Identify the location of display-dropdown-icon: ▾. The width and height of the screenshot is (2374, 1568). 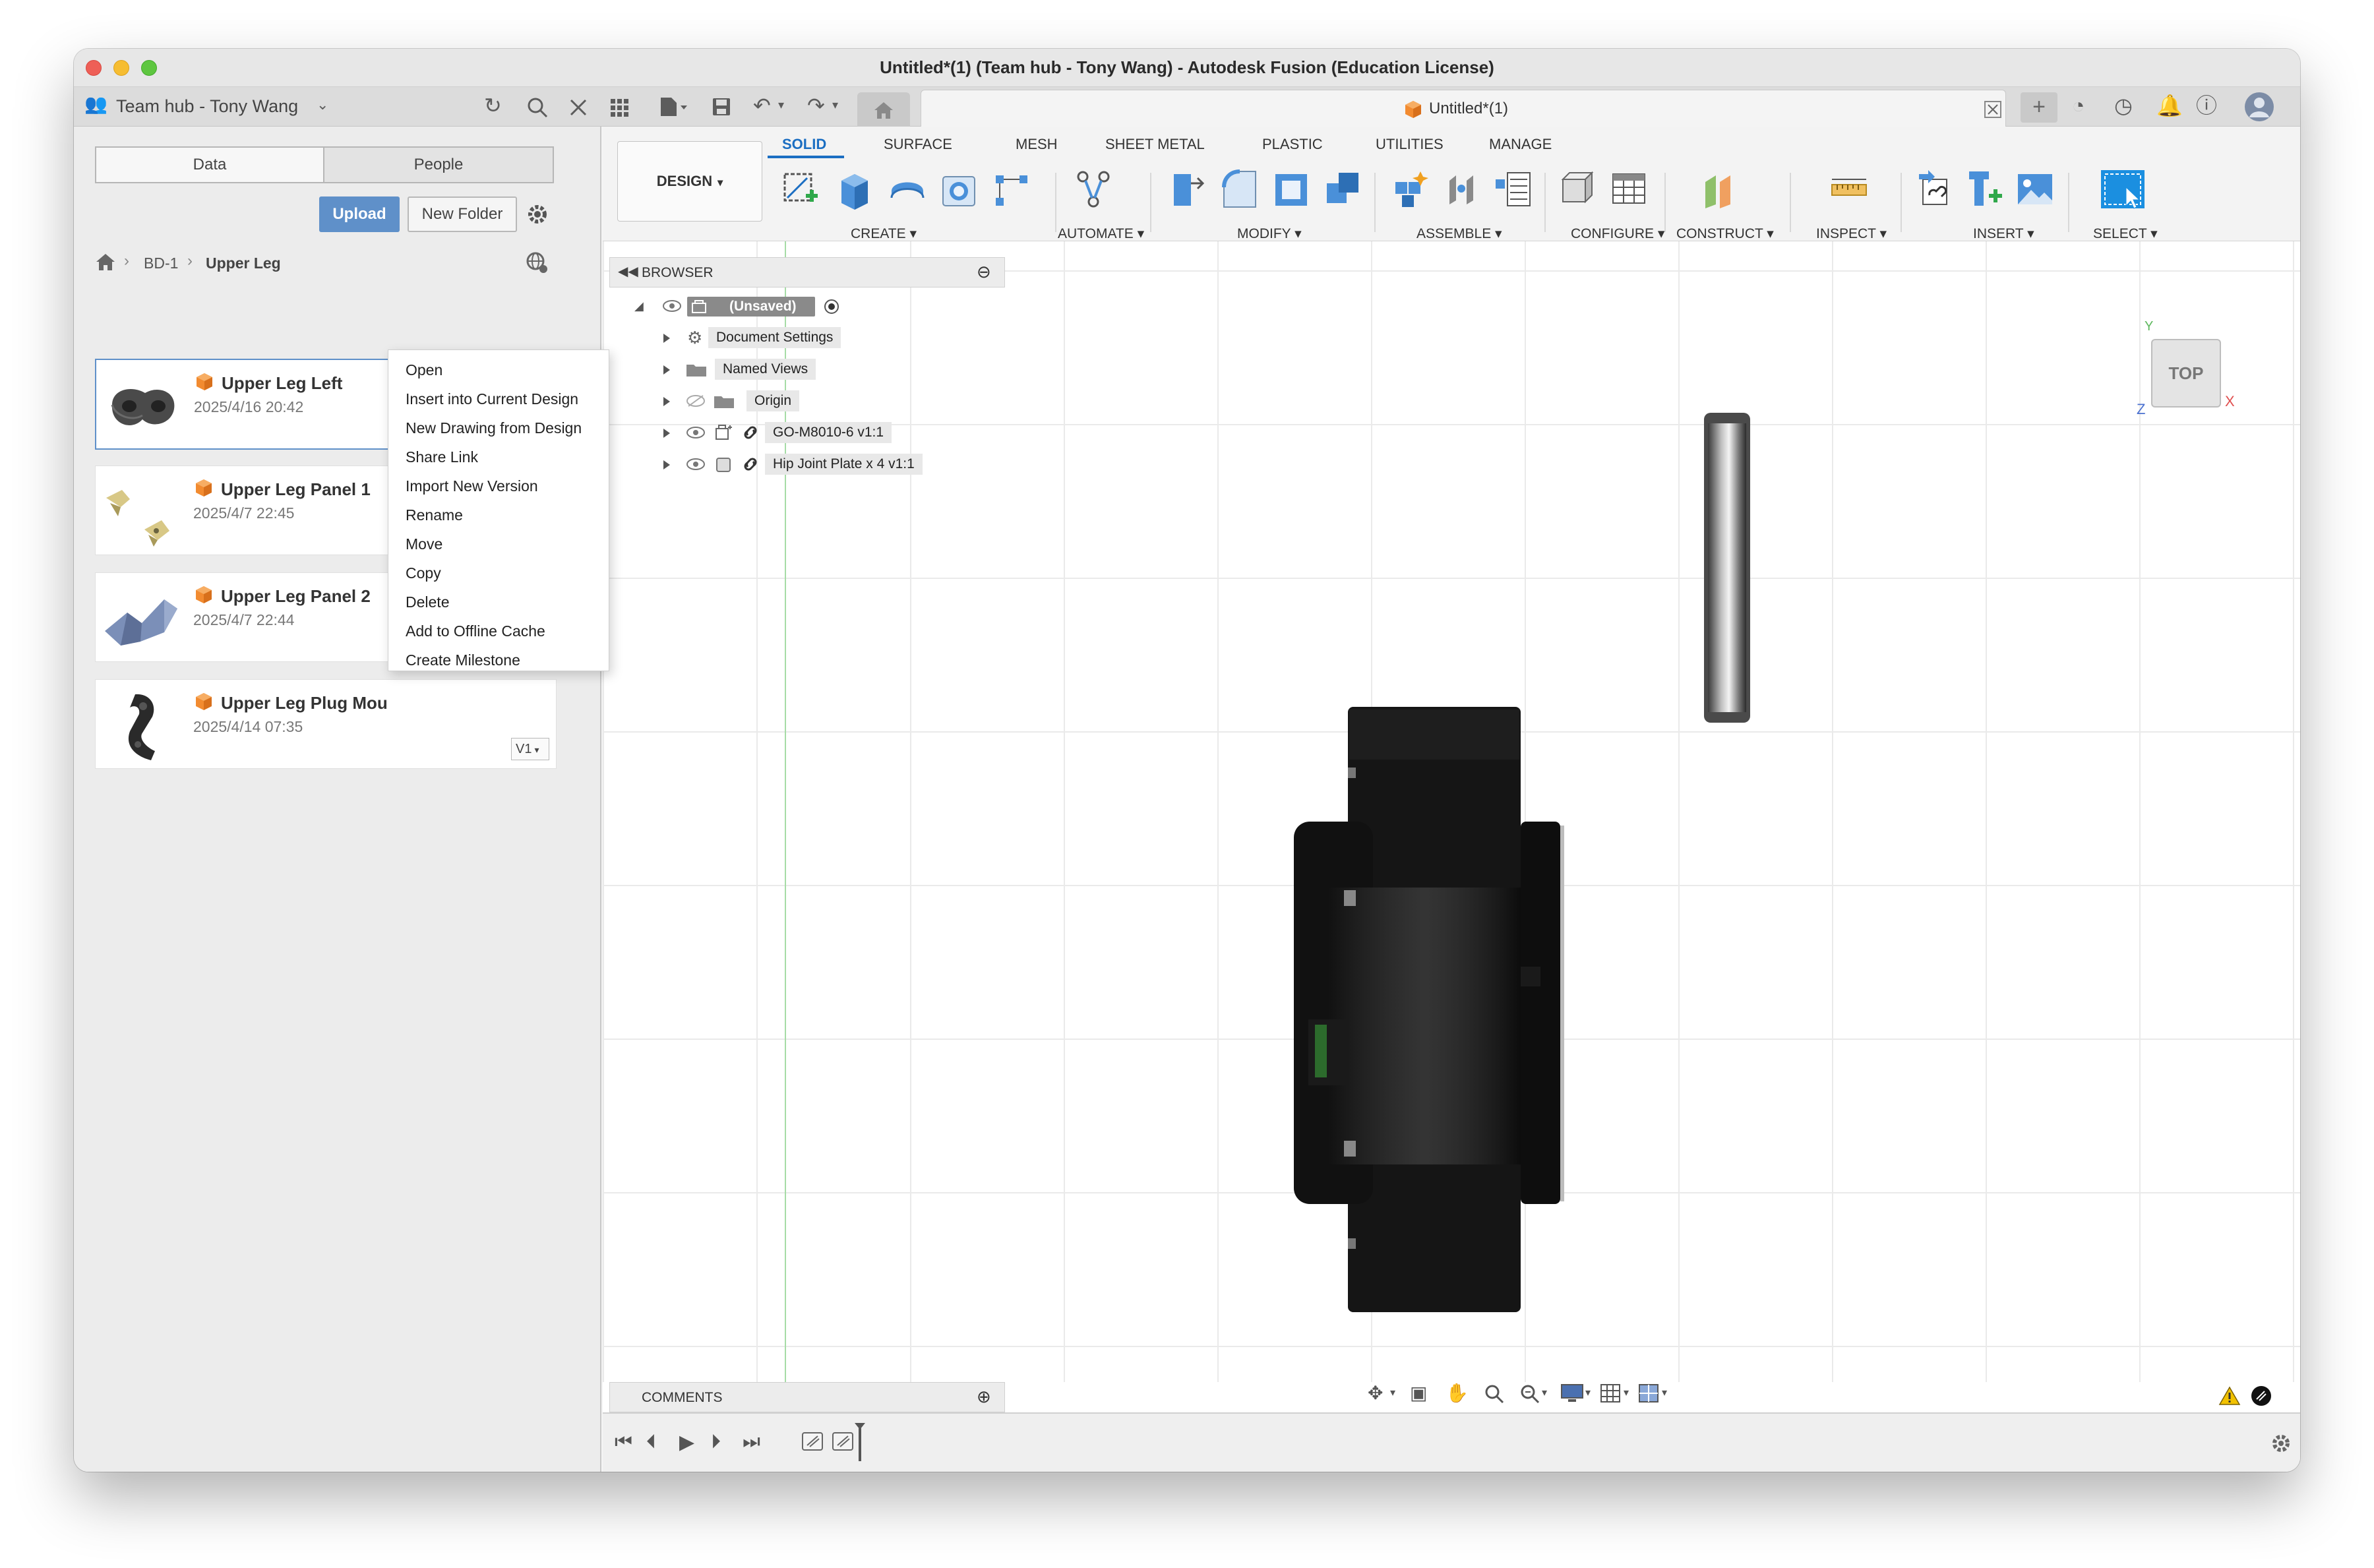
(1588, 1393).